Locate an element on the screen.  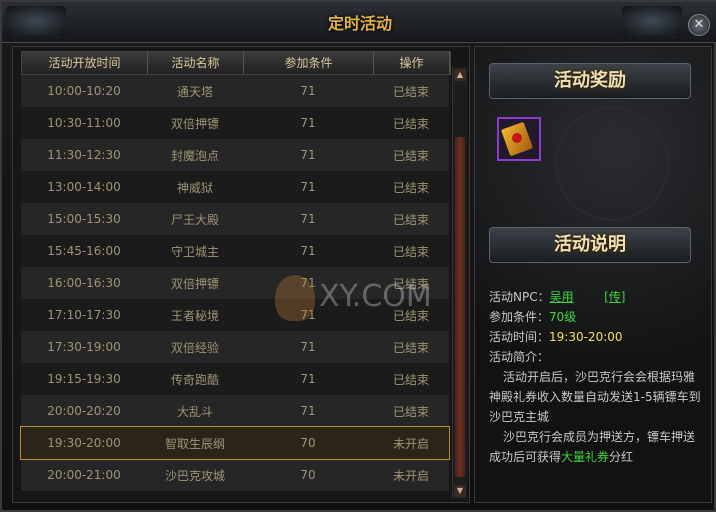
scroll-down-icon: ▼ is located at coordinates (460, 491).